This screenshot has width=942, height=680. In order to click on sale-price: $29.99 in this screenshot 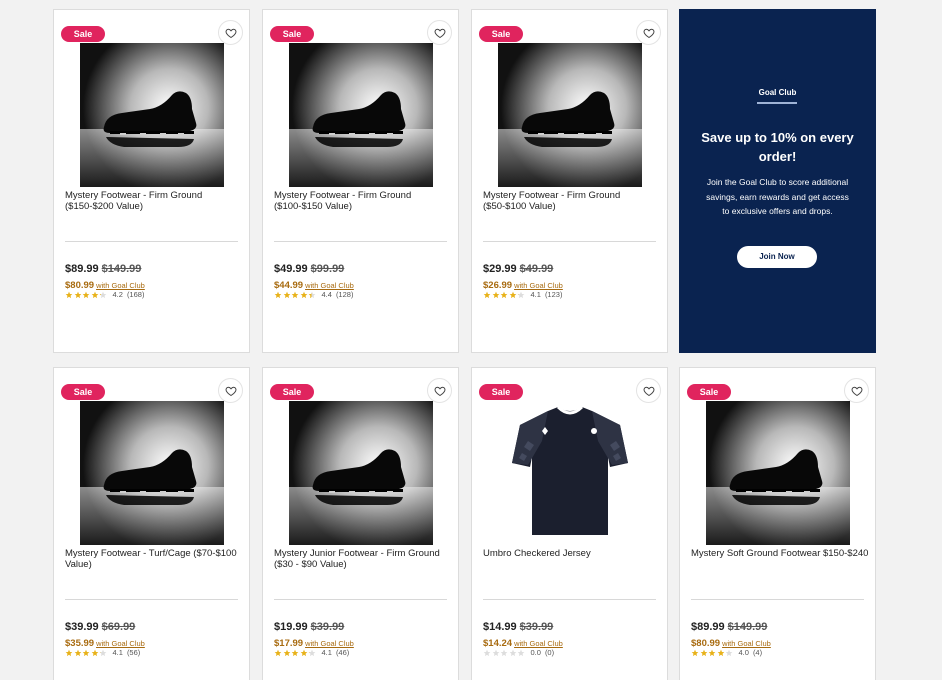, I will do `click(500, 269)`.